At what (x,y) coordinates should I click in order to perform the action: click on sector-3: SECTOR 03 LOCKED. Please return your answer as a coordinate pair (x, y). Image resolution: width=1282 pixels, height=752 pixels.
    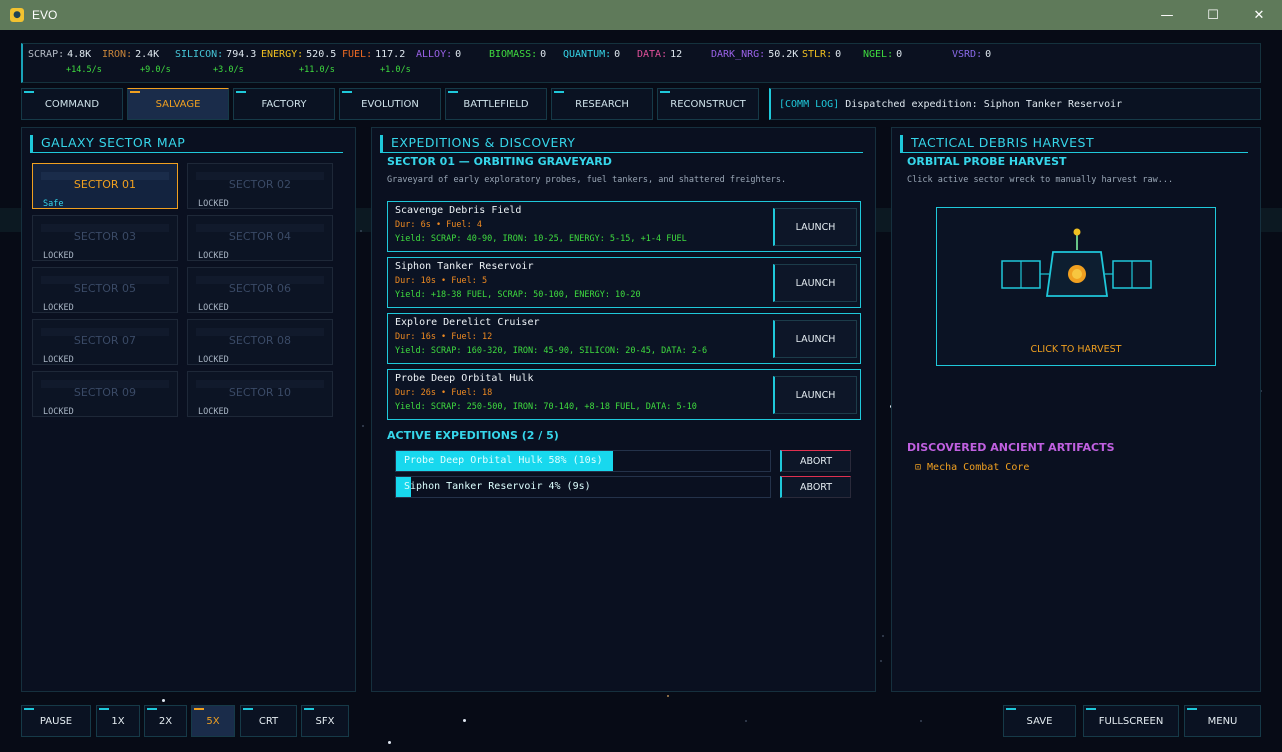
    Looking at the image, I should click on (105, 238).